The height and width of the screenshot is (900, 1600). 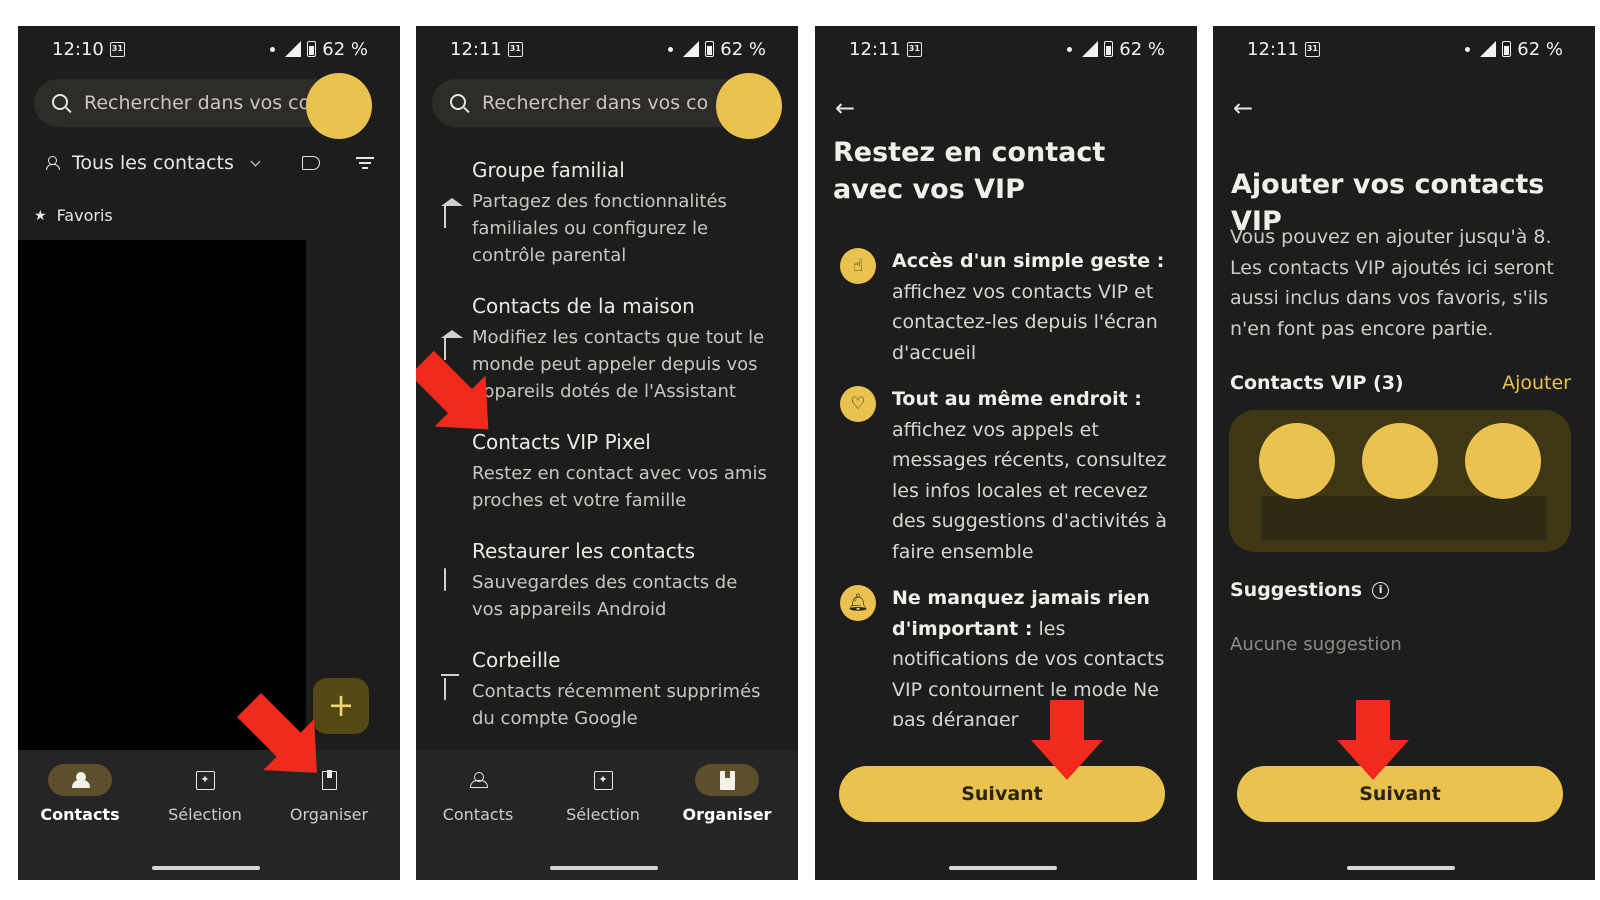 I want to click on info-icon: i, so click(x=1381, y=590).